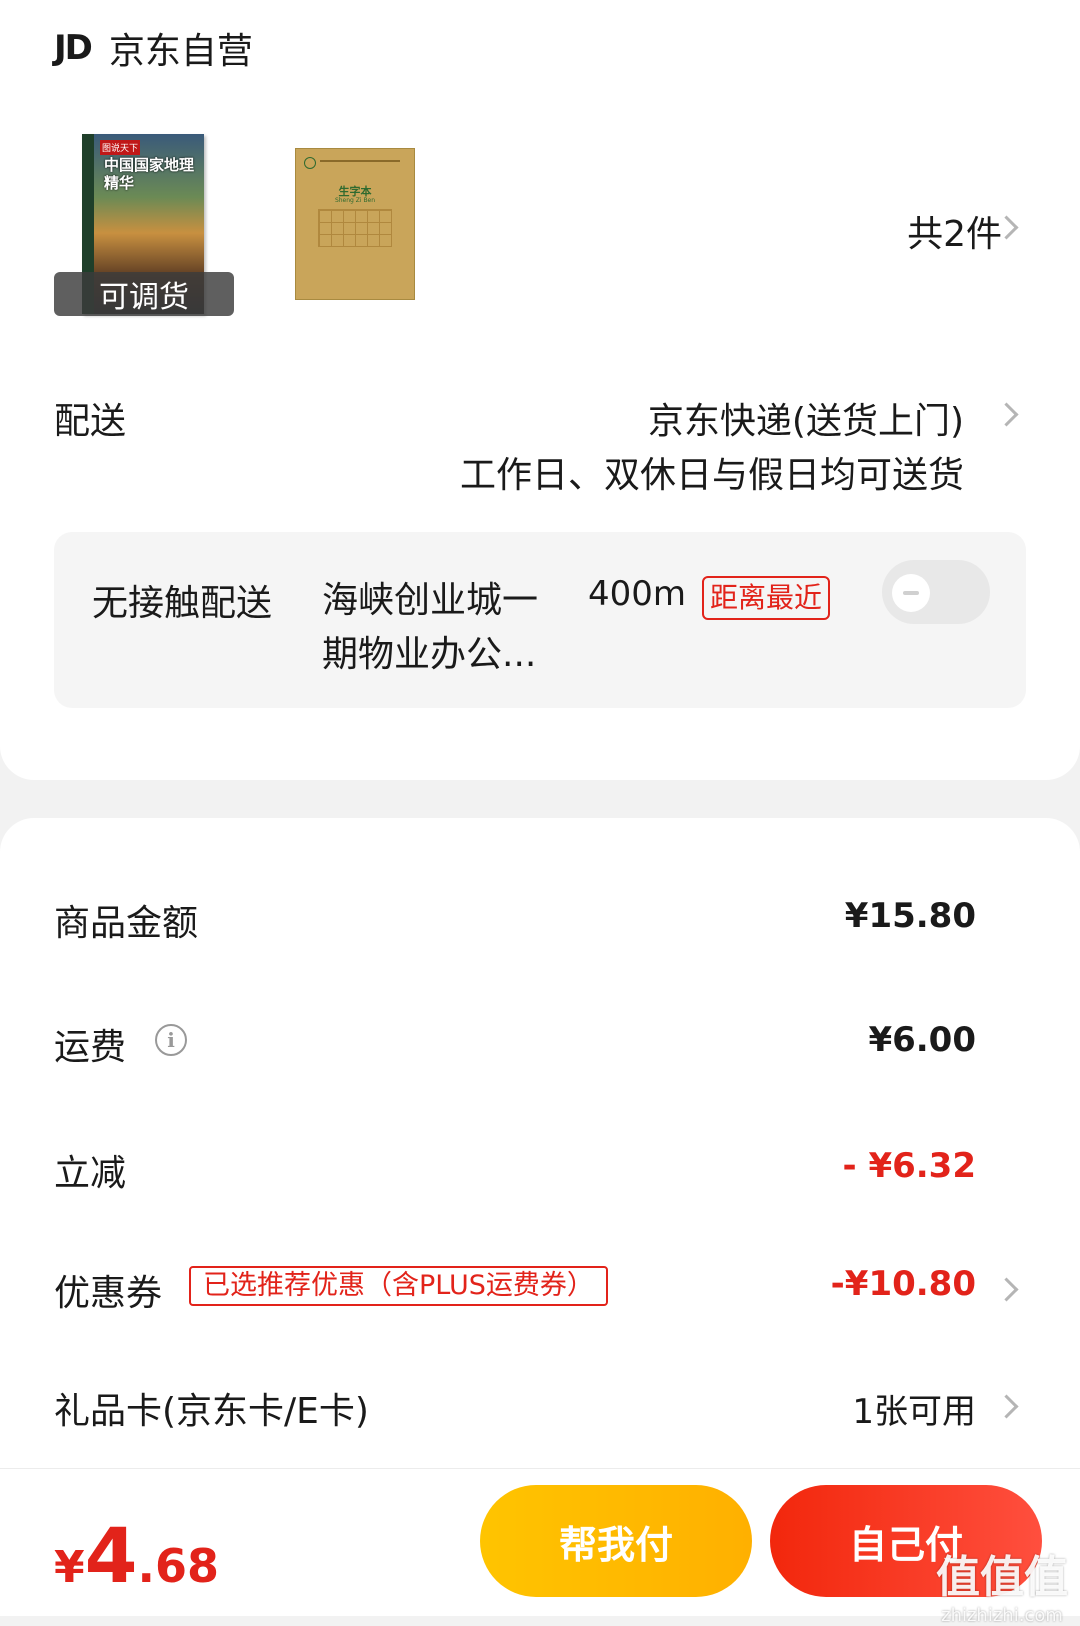 The height and width of the screenshot is (1626, 1080). Describe the element at coordinates (540, 620) in the screenshot. I see `contactless-delivery-panel: 无接触配送 海峡创业城一期物业办公... 400m 距离最近` at that location.